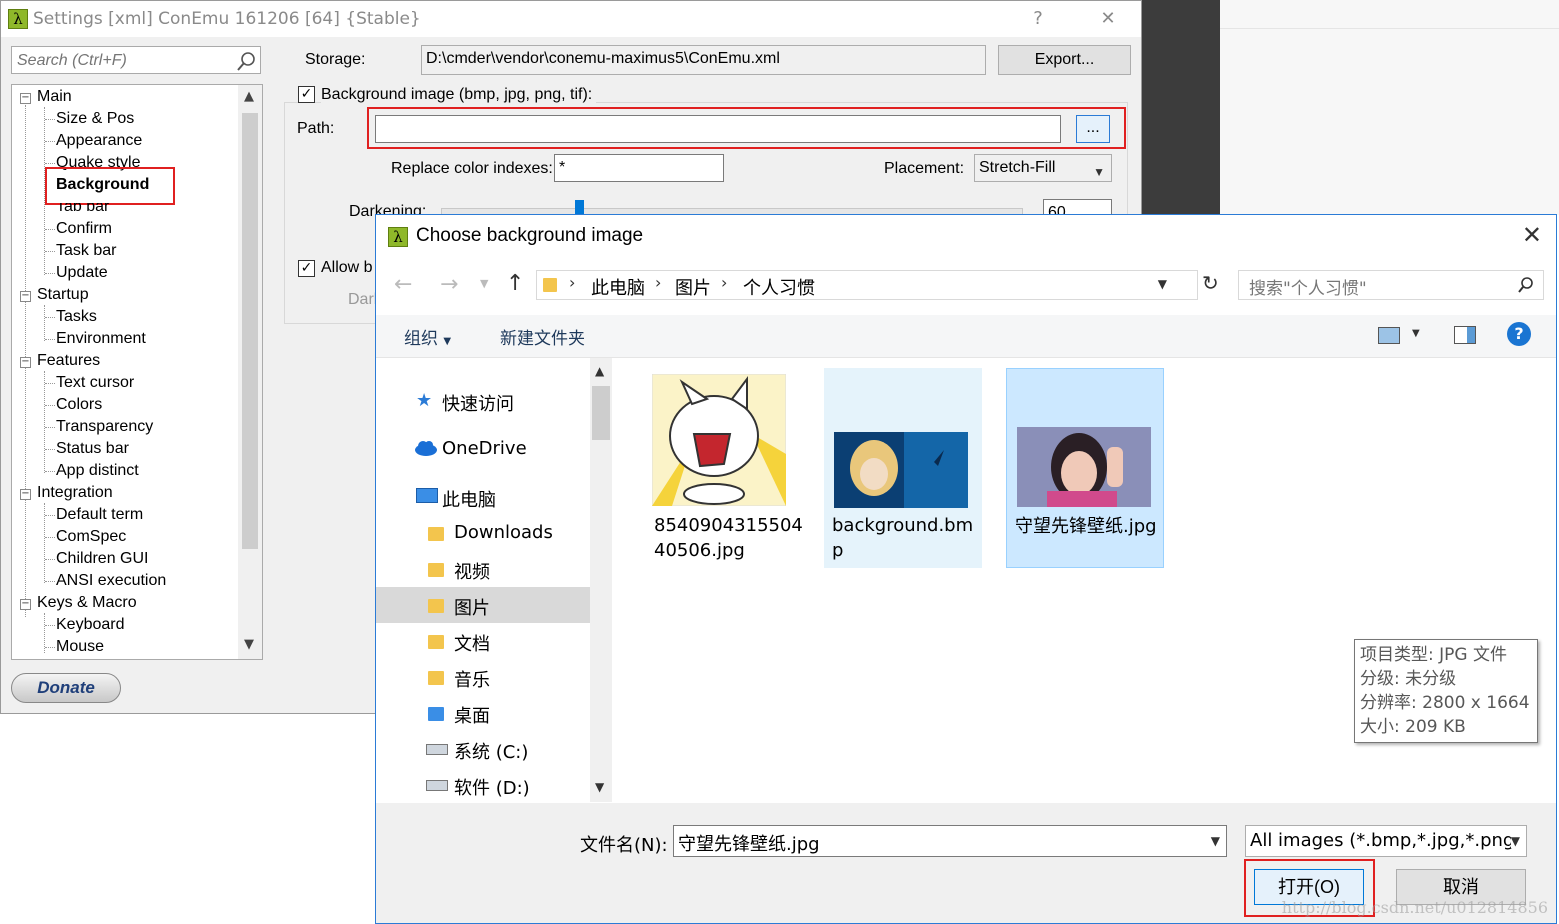 This screenshot has width=1559, height=924. What do you see at coordinates (1086, 526) in the screenshot?
I see `file-name: 守望先锋壁纸.jpg` at bounding box center [1086, 526].